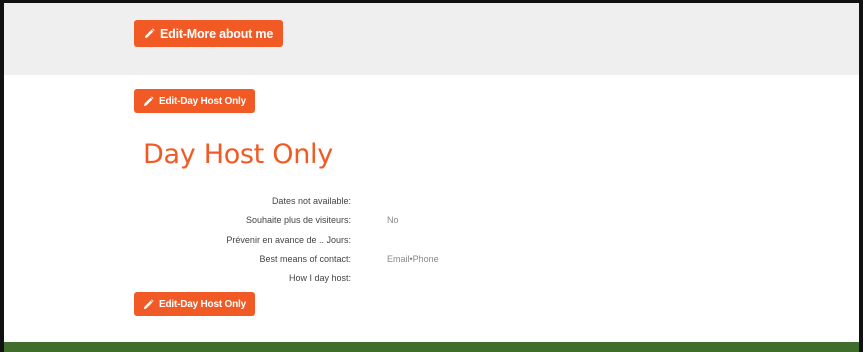  Describe the element at coordinates (431, 347) in the screenshot. I see `footer-band` at that location.